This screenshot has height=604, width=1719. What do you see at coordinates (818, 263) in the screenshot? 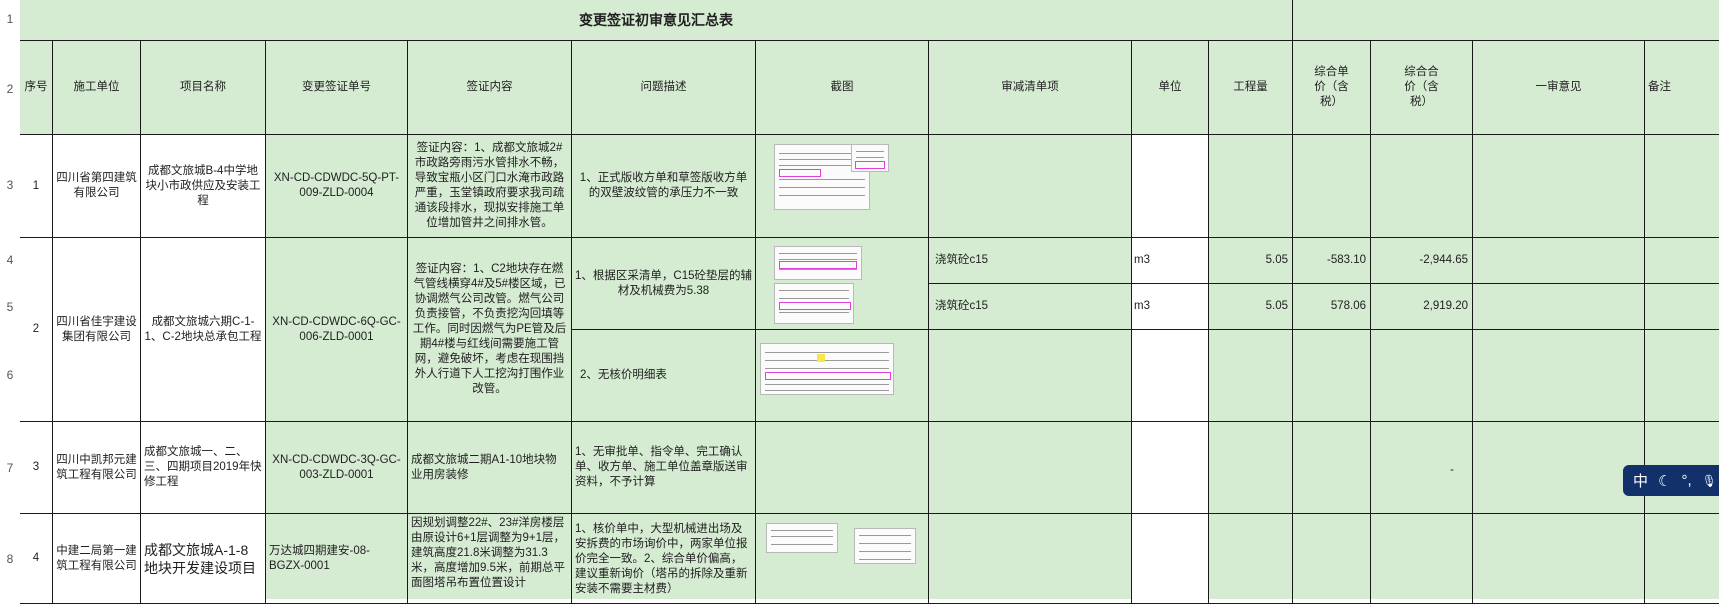
I see `r2-screenshot-thumbnail-a1` at bounding box center [818, 263].